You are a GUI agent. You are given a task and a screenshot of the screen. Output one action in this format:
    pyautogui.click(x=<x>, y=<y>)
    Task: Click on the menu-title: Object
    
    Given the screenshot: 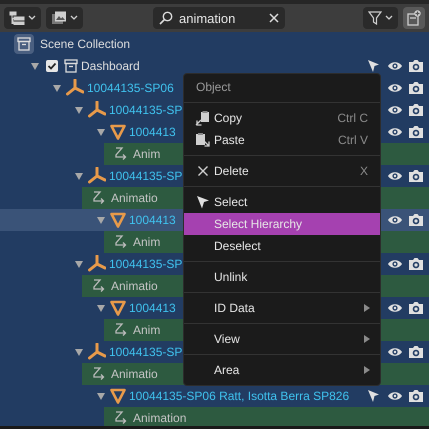 What is the action you would take?
    pyautogui.click(x=213, y=87)
    